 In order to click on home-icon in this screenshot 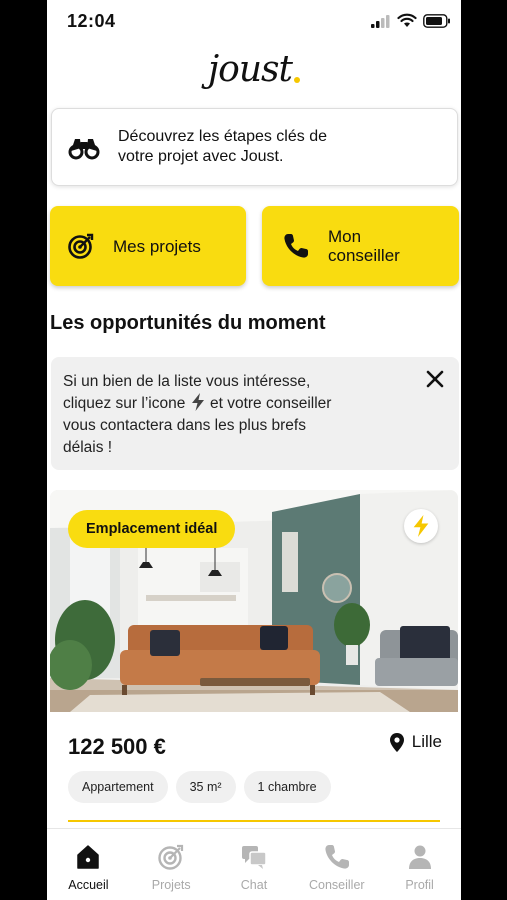, I will do `click(88, 857)`.